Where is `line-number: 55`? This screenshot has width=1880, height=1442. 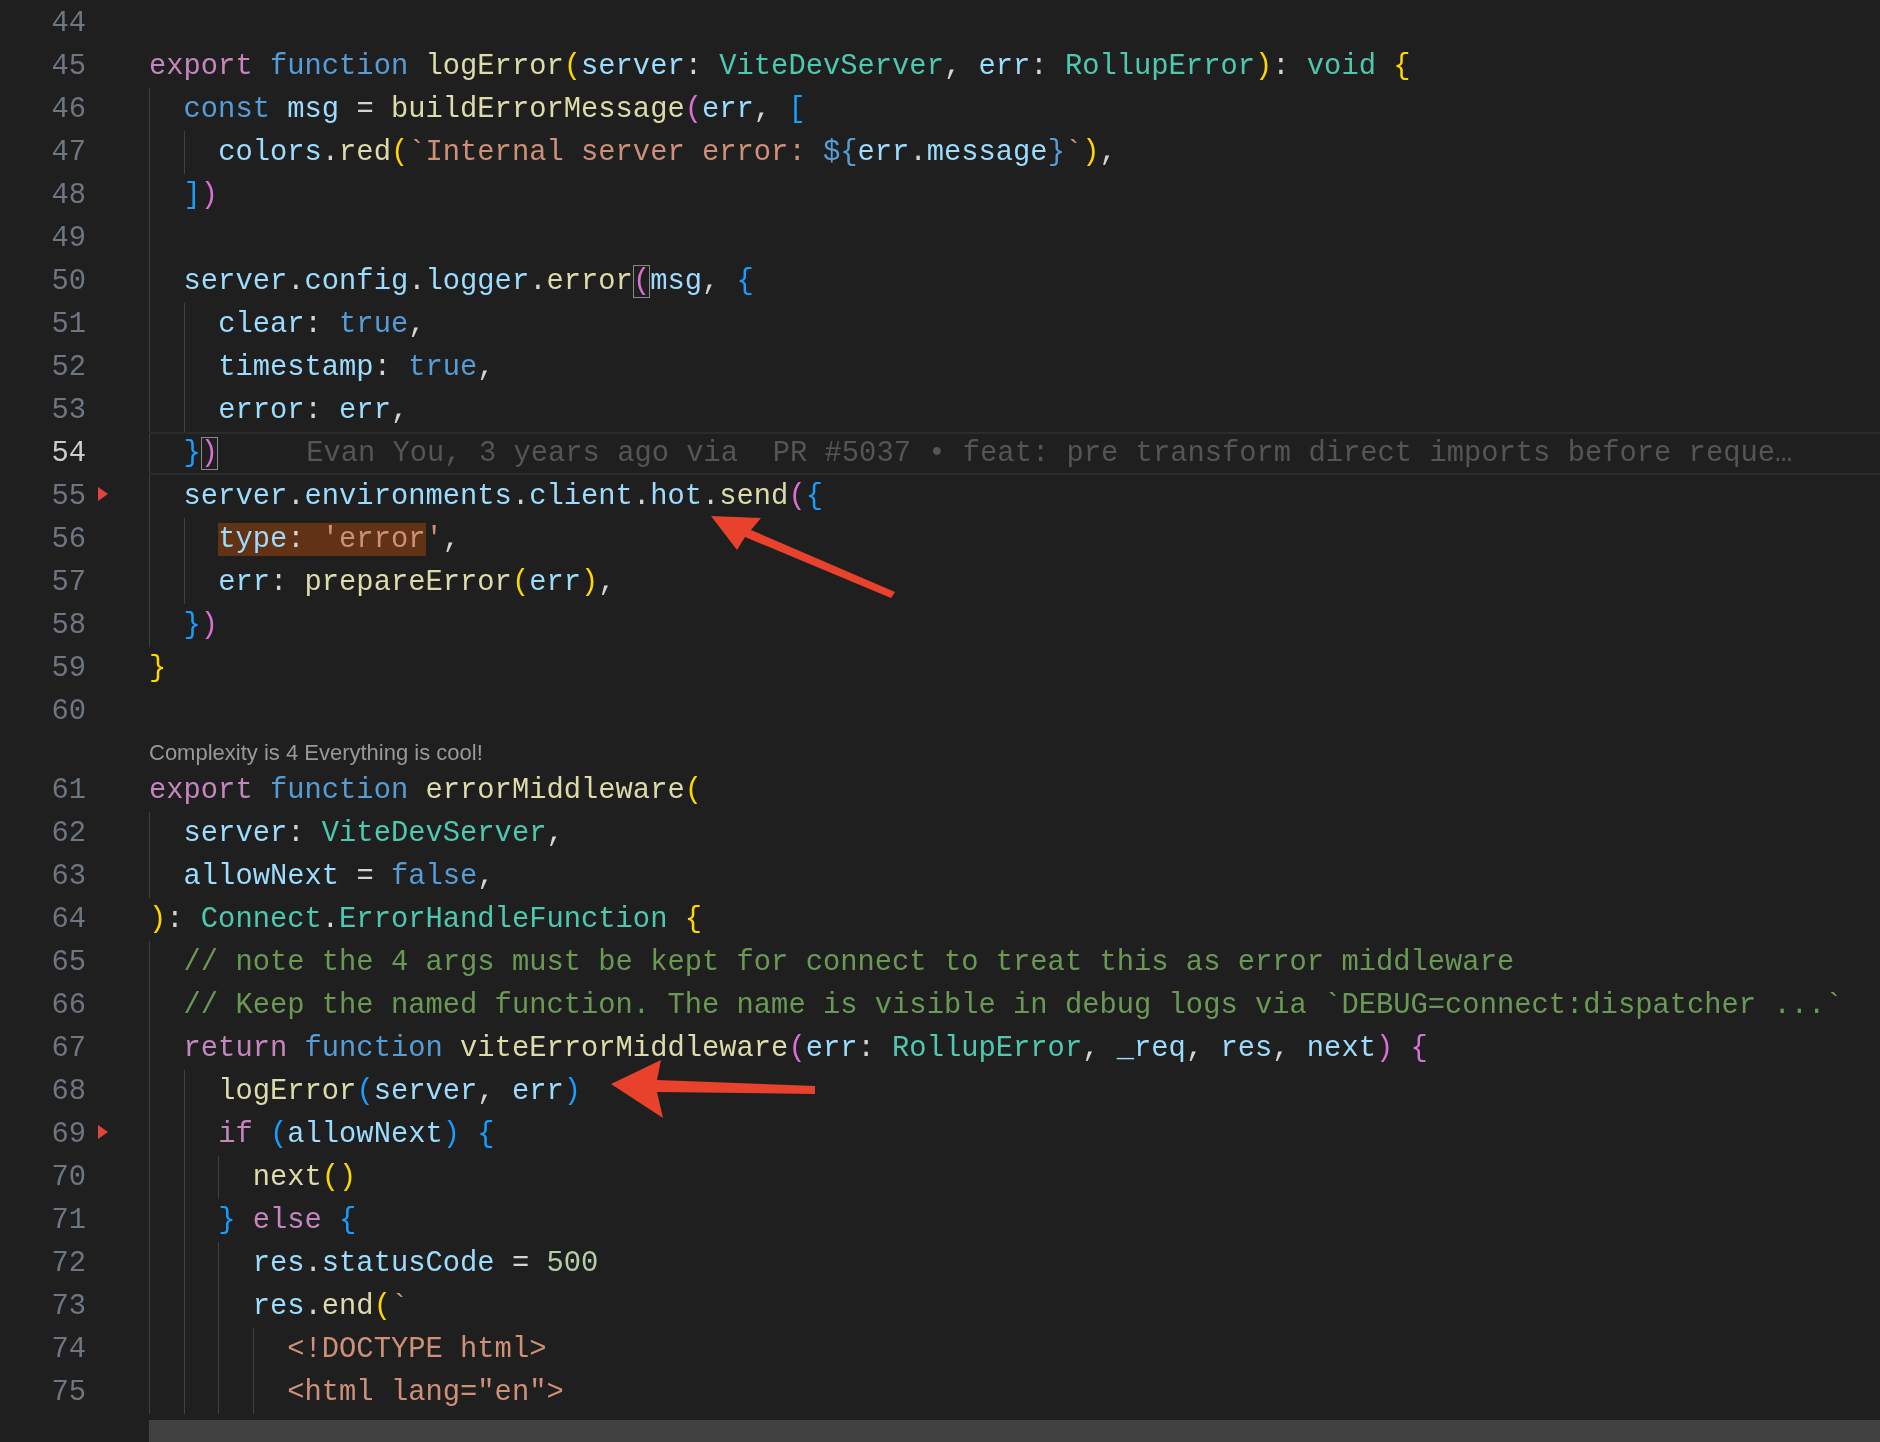 line-number: 55 is located at coordinates (68, 496).